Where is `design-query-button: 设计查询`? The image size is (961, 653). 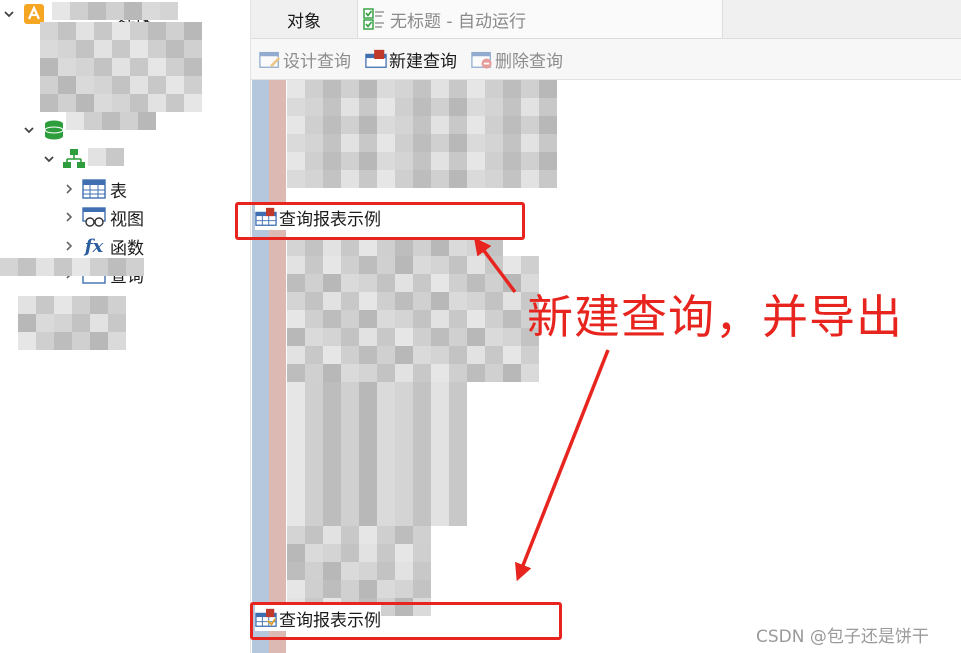 design-query-button: 设计查询 is located at coordinates (308, 59).